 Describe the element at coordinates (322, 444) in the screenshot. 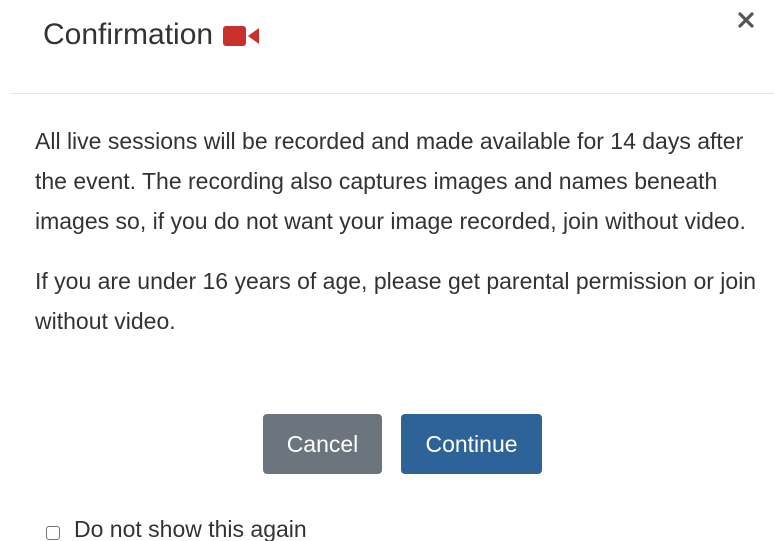

I see `cancel-button: Cancel` at that location.